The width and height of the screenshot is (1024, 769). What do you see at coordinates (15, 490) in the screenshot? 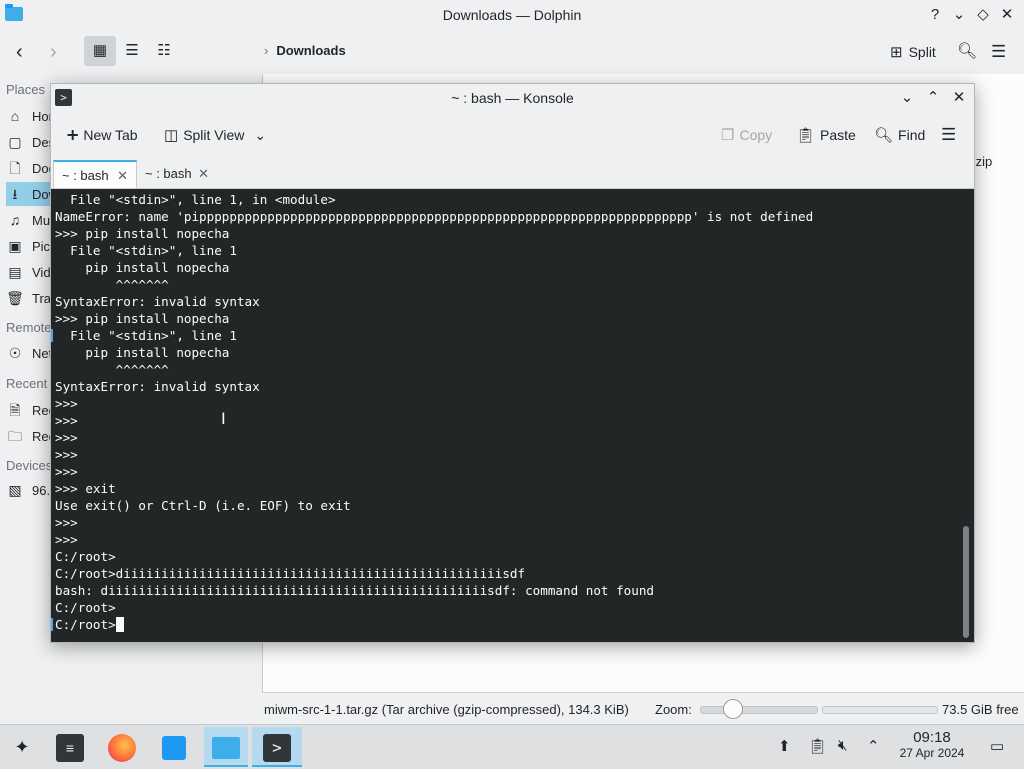
I see `drive-icon: ▧` at bounding box center [15, 490].